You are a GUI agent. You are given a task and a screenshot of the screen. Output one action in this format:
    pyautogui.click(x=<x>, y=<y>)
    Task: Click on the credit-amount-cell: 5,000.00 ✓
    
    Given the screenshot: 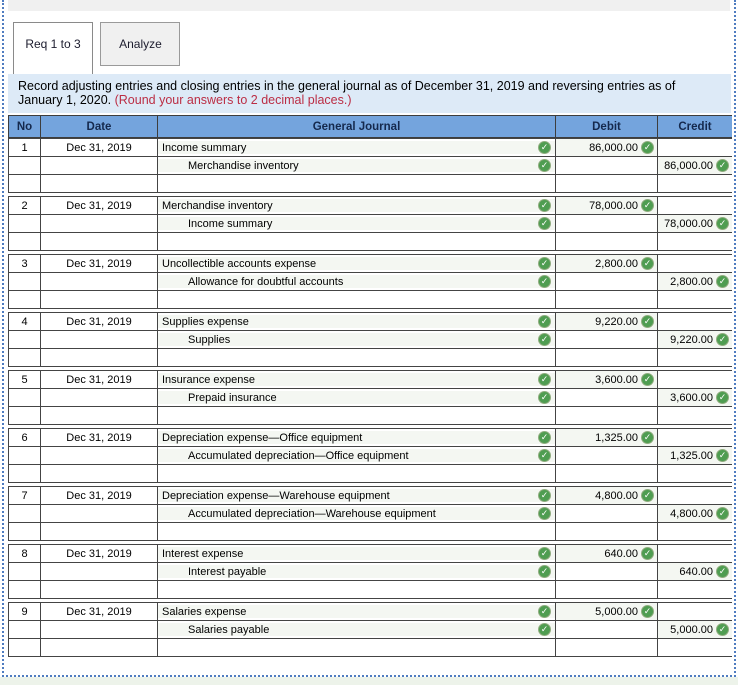 What is the action you would take?
    pyautogui.click(x=694, y=629)
    